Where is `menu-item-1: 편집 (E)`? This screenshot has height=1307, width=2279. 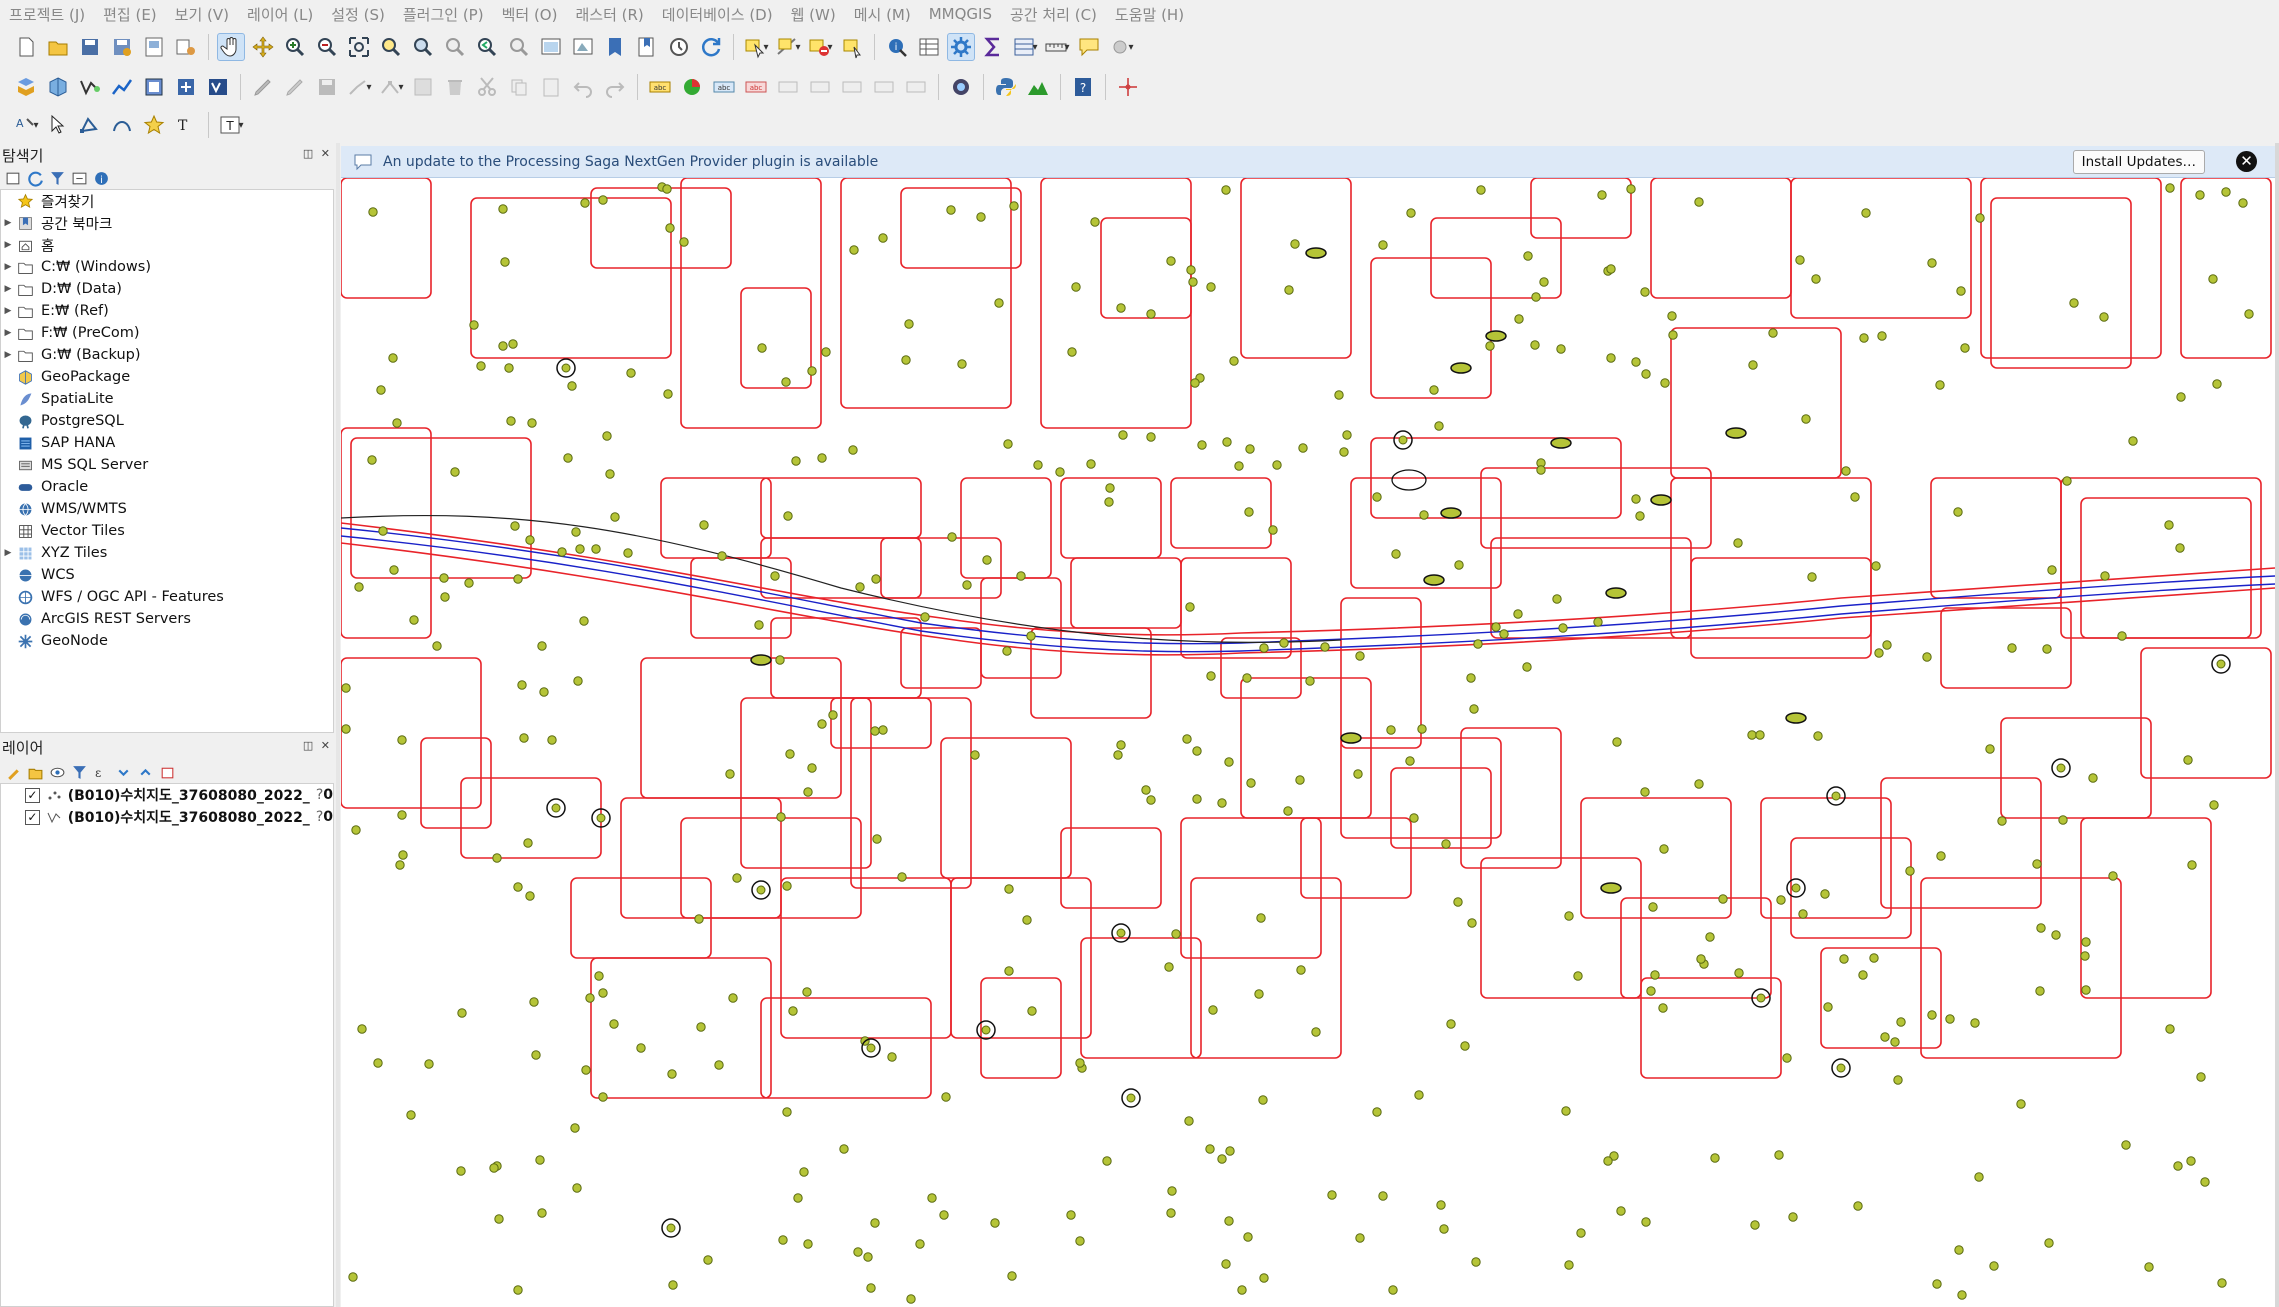
menu-item-1: 편집 (E) is located at coordinates (130, 14).